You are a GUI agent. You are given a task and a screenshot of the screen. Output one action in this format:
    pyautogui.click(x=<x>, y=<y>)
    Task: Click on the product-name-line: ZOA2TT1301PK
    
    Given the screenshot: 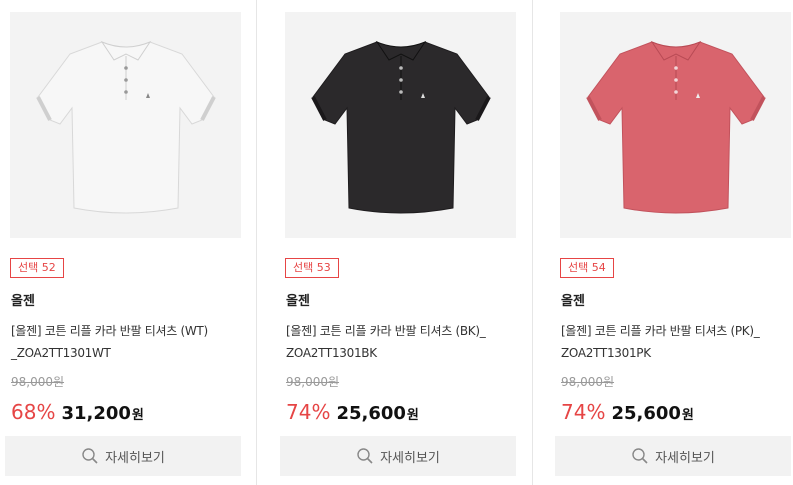 What is the action you would take?
    pyautogui.click(x=606, y=353)
    